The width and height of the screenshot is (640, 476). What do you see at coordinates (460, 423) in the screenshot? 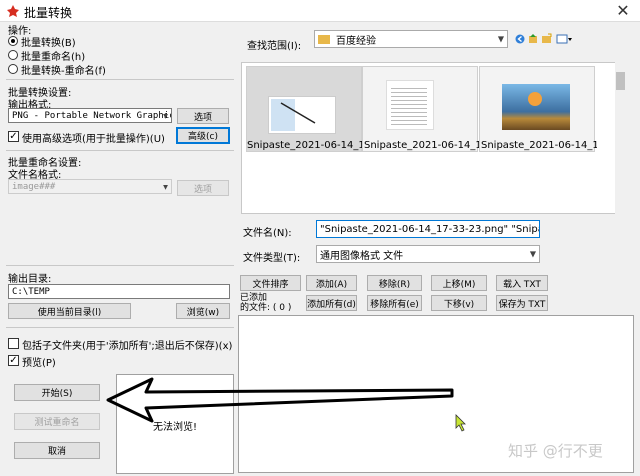
I see `cursor-icon` at bounding box center [460, 423].